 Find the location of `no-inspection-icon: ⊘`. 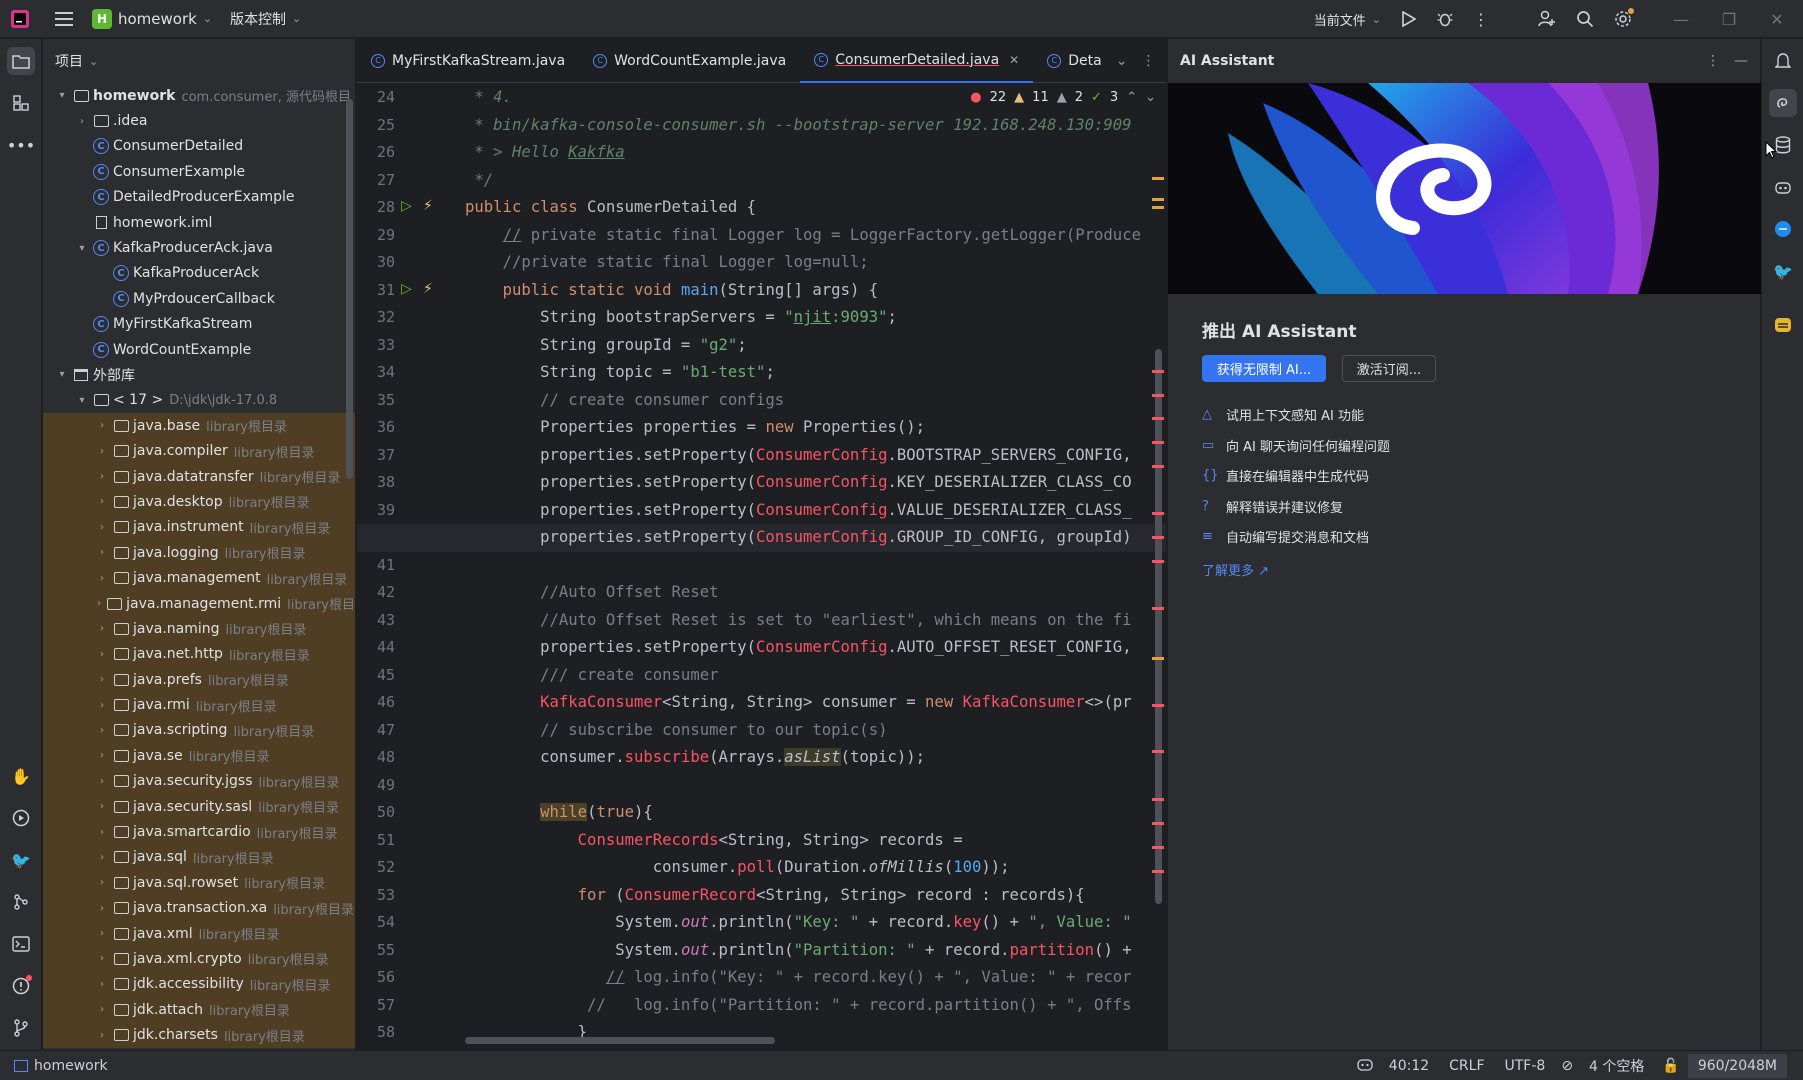

no-inspection-icon: ⊘ is located at coordinates (1567, 1066).